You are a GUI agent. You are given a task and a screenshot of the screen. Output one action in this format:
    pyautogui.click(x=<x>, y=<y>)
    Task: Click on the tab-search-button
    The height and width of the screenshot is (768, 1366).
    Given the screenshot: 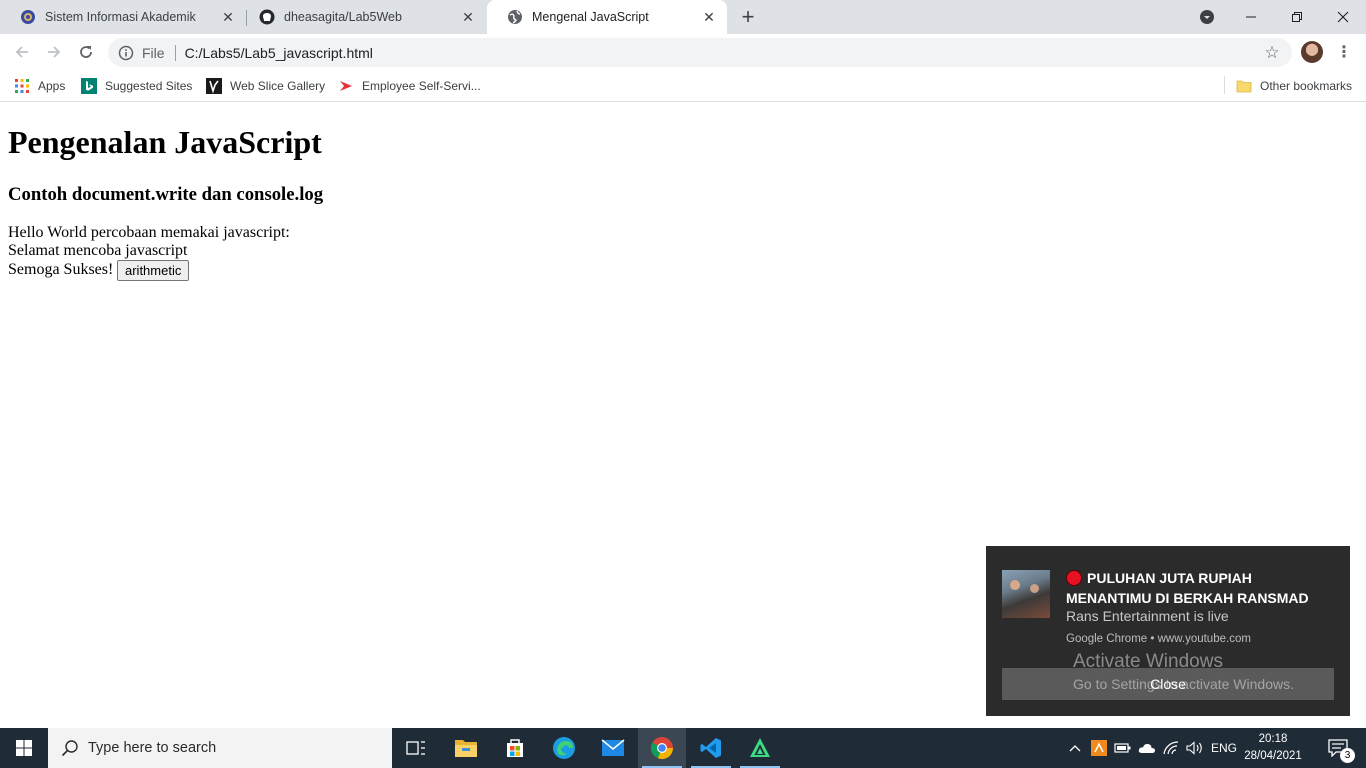 What is the action you would take?
    pyautogui.click(x=1207, y=17)
    